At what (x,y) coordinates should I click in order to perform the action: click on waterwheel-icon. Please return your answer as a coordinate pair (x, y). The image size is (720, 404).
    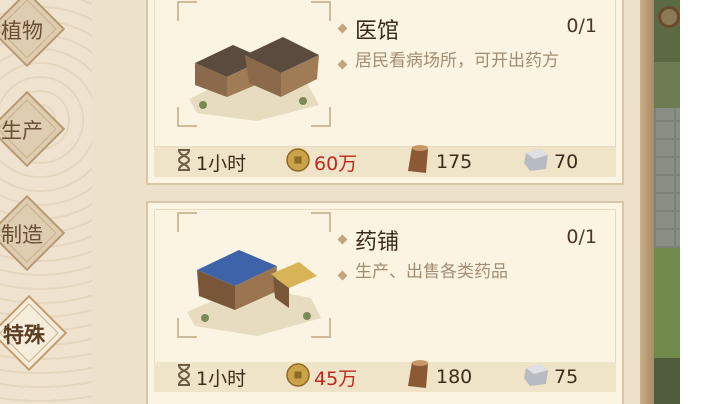
    Looking at the image, I should click on (669, 17).